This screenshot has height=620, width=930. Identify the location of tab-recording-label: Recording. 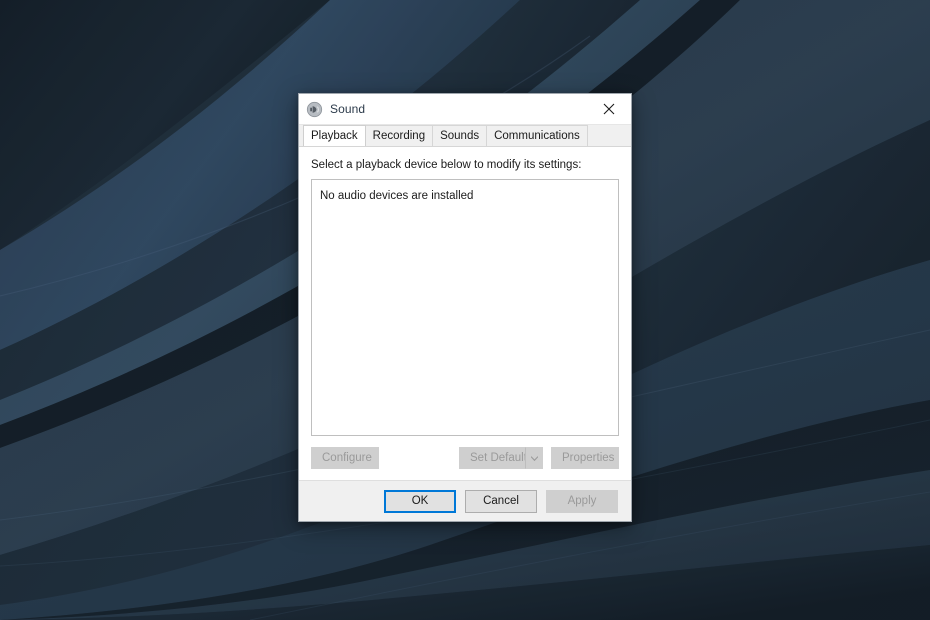
(399, 136).